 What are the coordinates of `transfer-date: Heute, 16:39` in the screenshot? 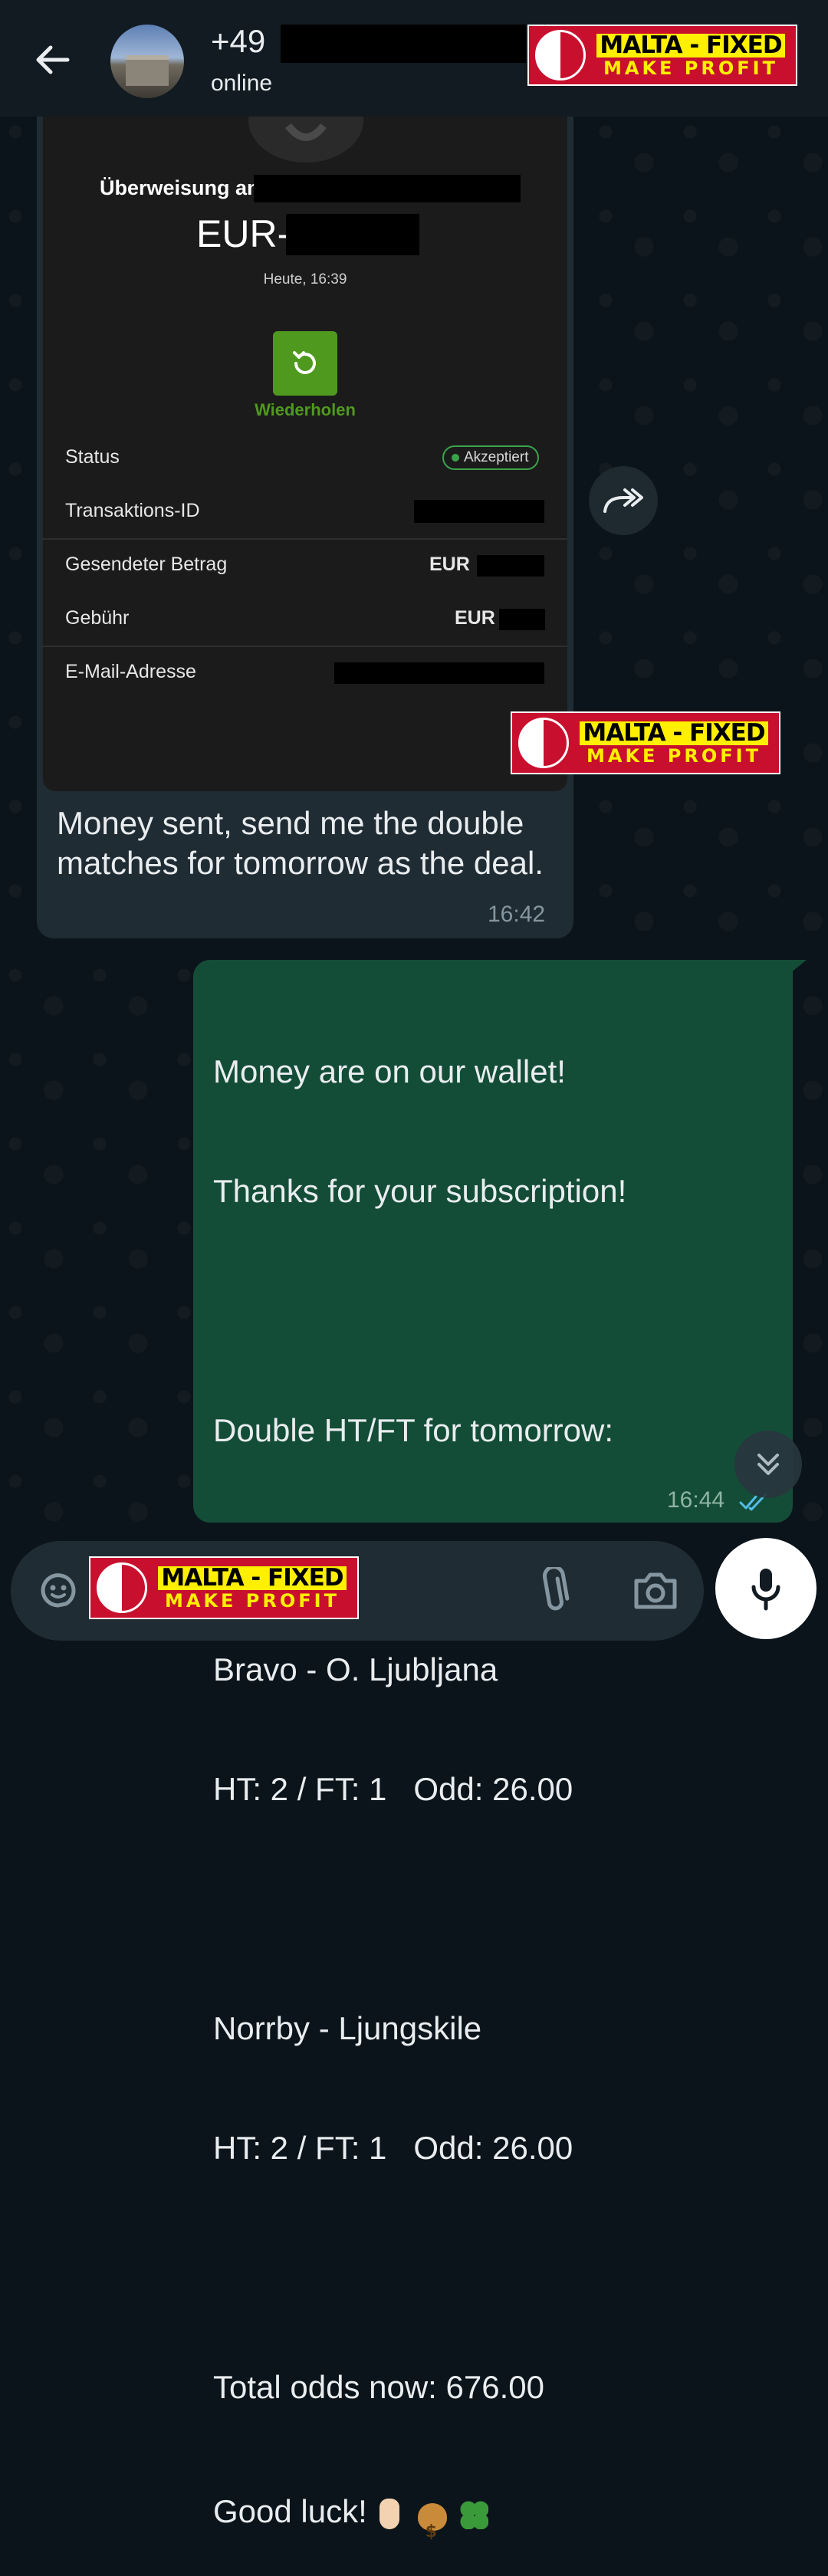 It's located at (305, 280).